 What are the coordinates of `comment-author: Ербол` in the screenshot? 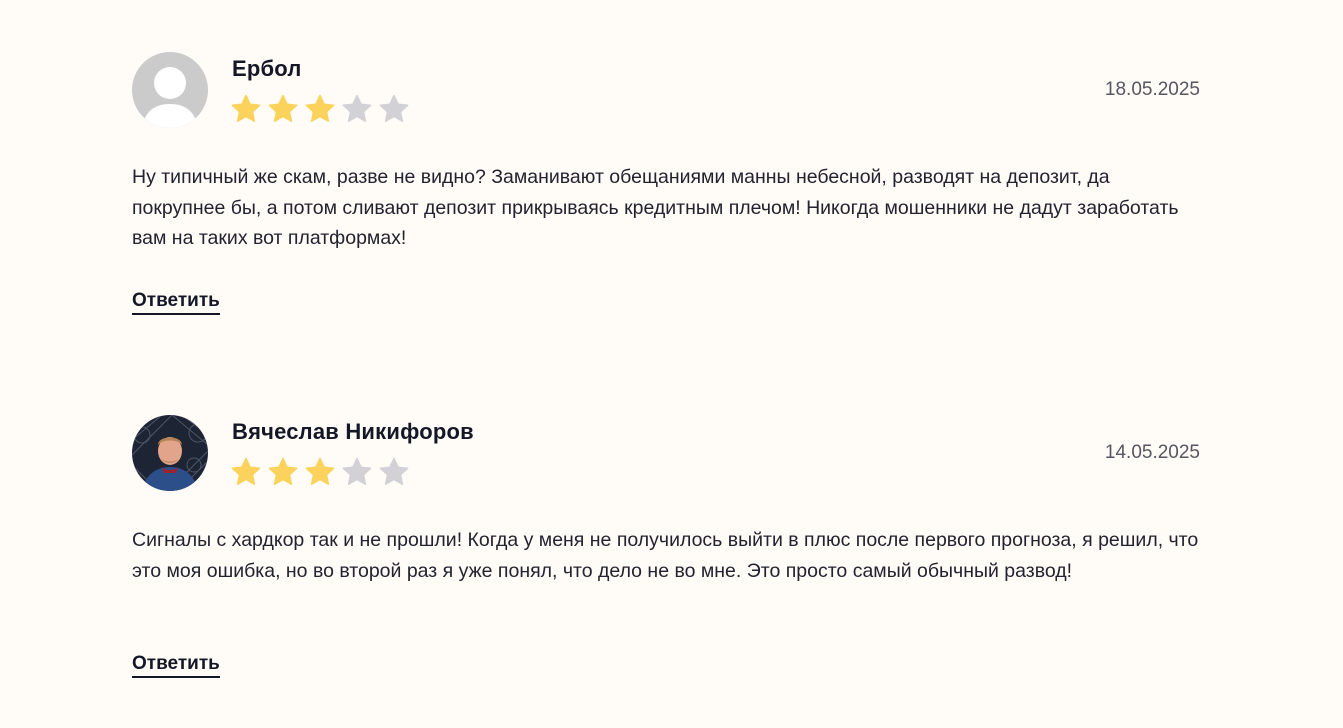 It's located at (267, 68).